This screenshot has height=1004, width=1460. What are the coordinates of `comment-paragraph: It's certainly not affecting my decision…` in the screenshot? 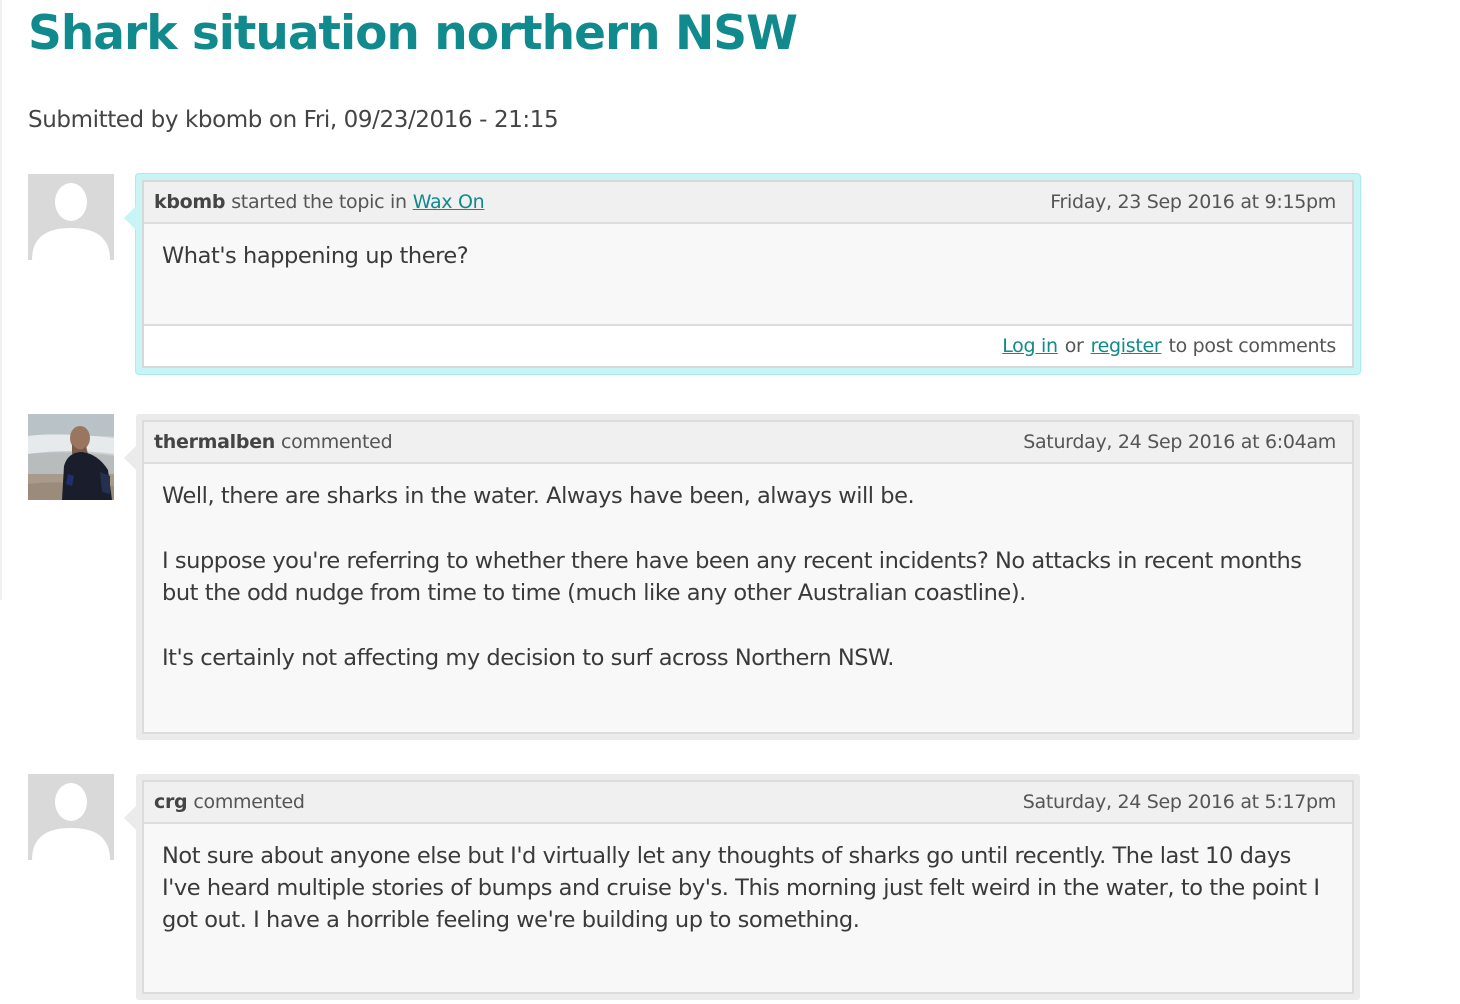 It's located at (528, 658).